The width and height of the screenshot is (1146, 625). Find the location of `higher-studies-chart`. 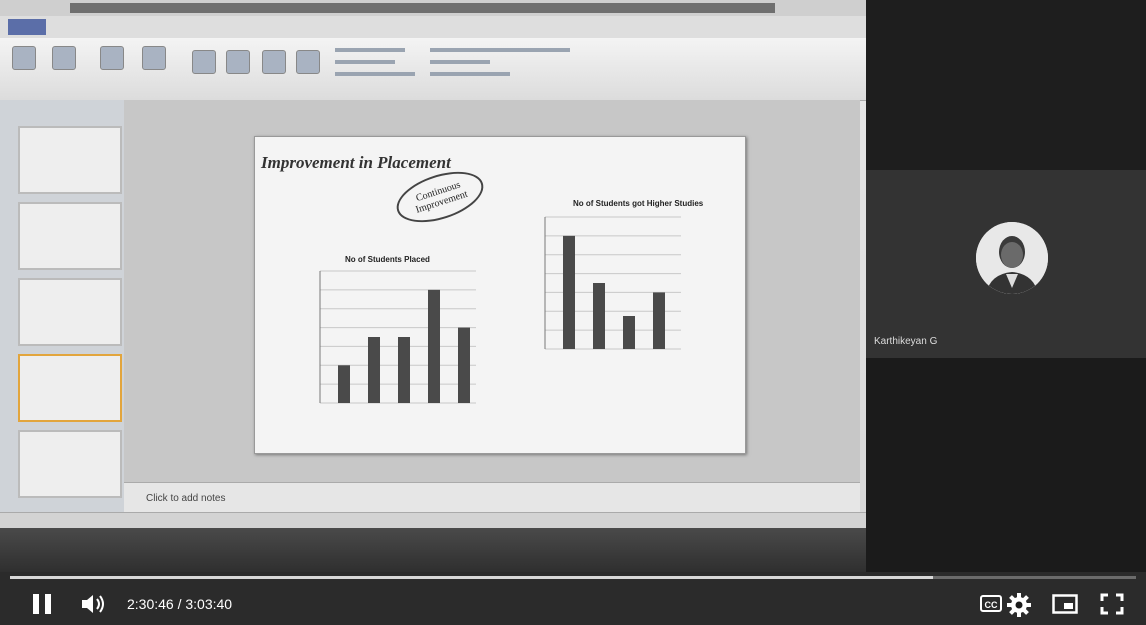

higher-studies-chart is located at coordinates (612, 283).